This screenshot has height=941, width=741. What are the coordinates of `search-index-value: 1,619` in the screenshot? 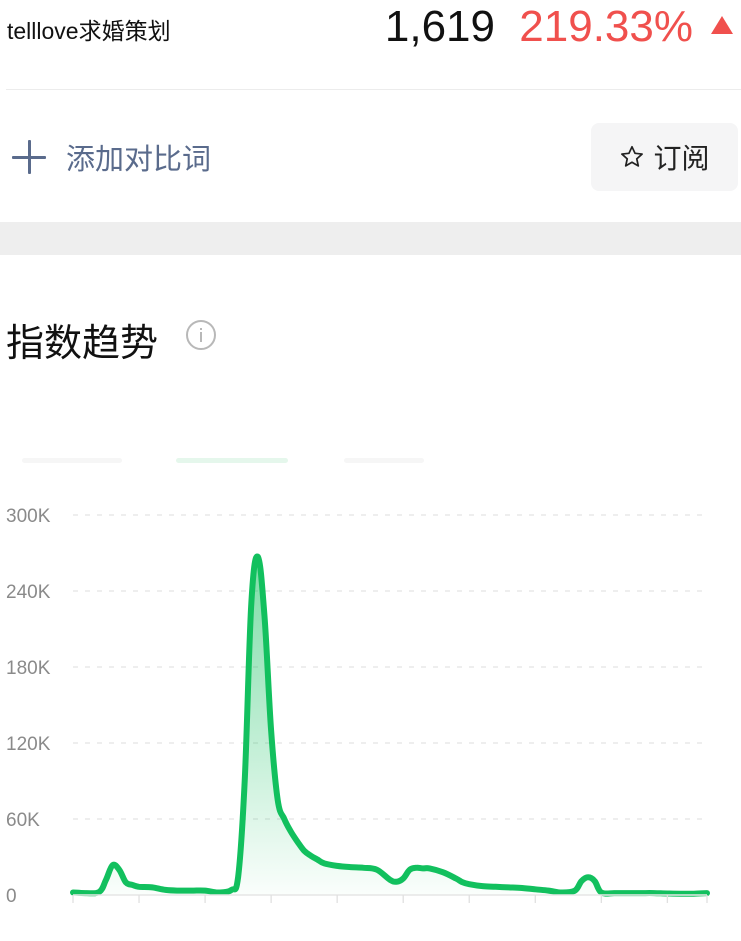 It's located at (439, 26).